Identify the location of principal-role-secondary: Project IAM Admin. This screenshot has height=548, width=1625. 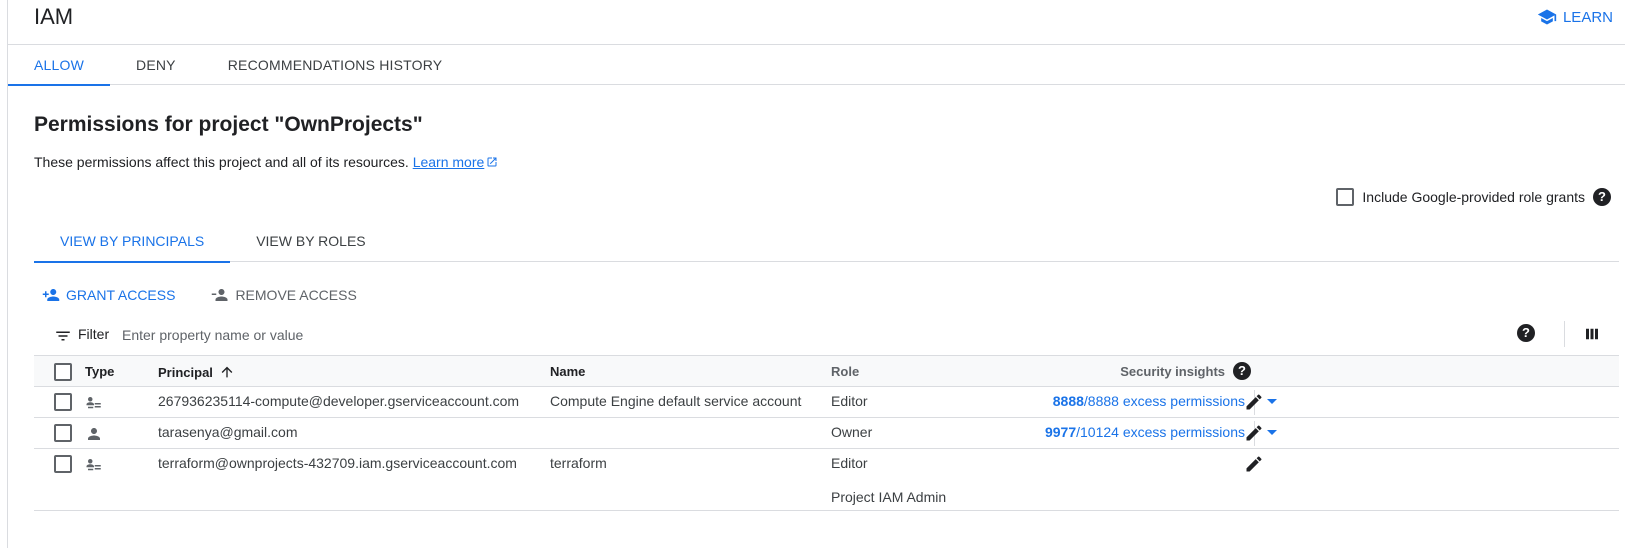
(889, 497).